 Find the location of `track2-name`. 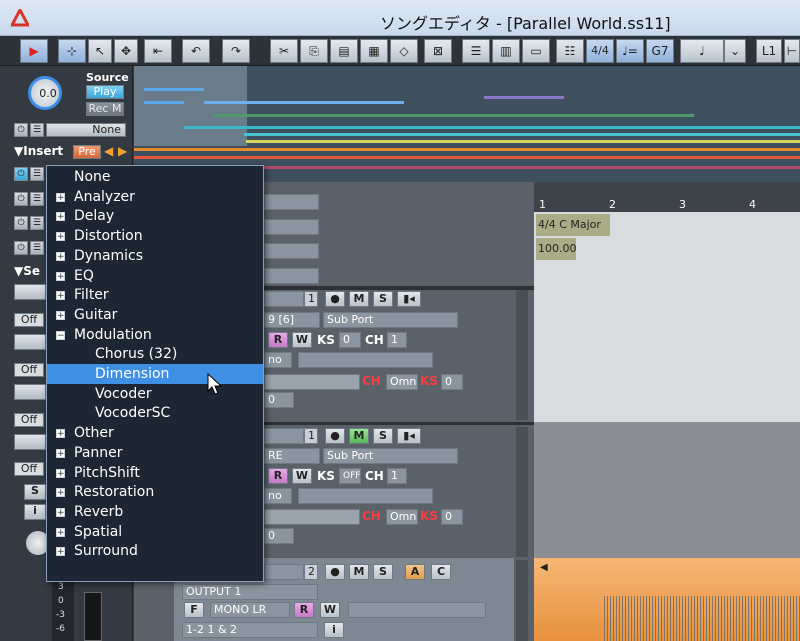

track2-name is located at coordinates (284, 436).